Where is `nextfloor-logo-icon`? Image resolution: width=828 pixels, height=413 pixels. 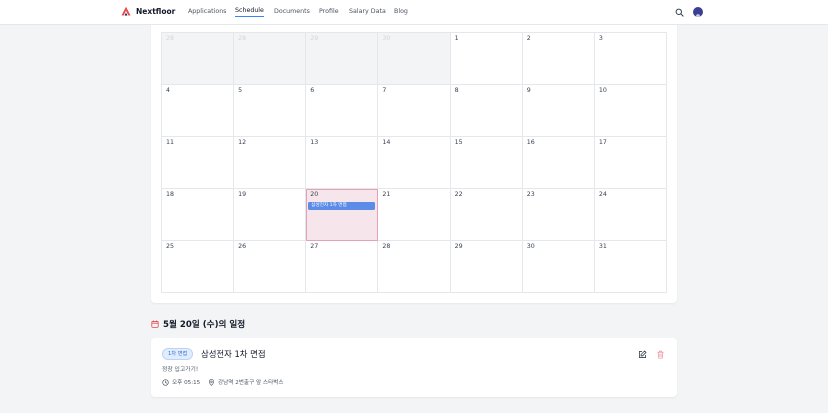 nextfloor-logo-icon is located at coordinates (126, 11).